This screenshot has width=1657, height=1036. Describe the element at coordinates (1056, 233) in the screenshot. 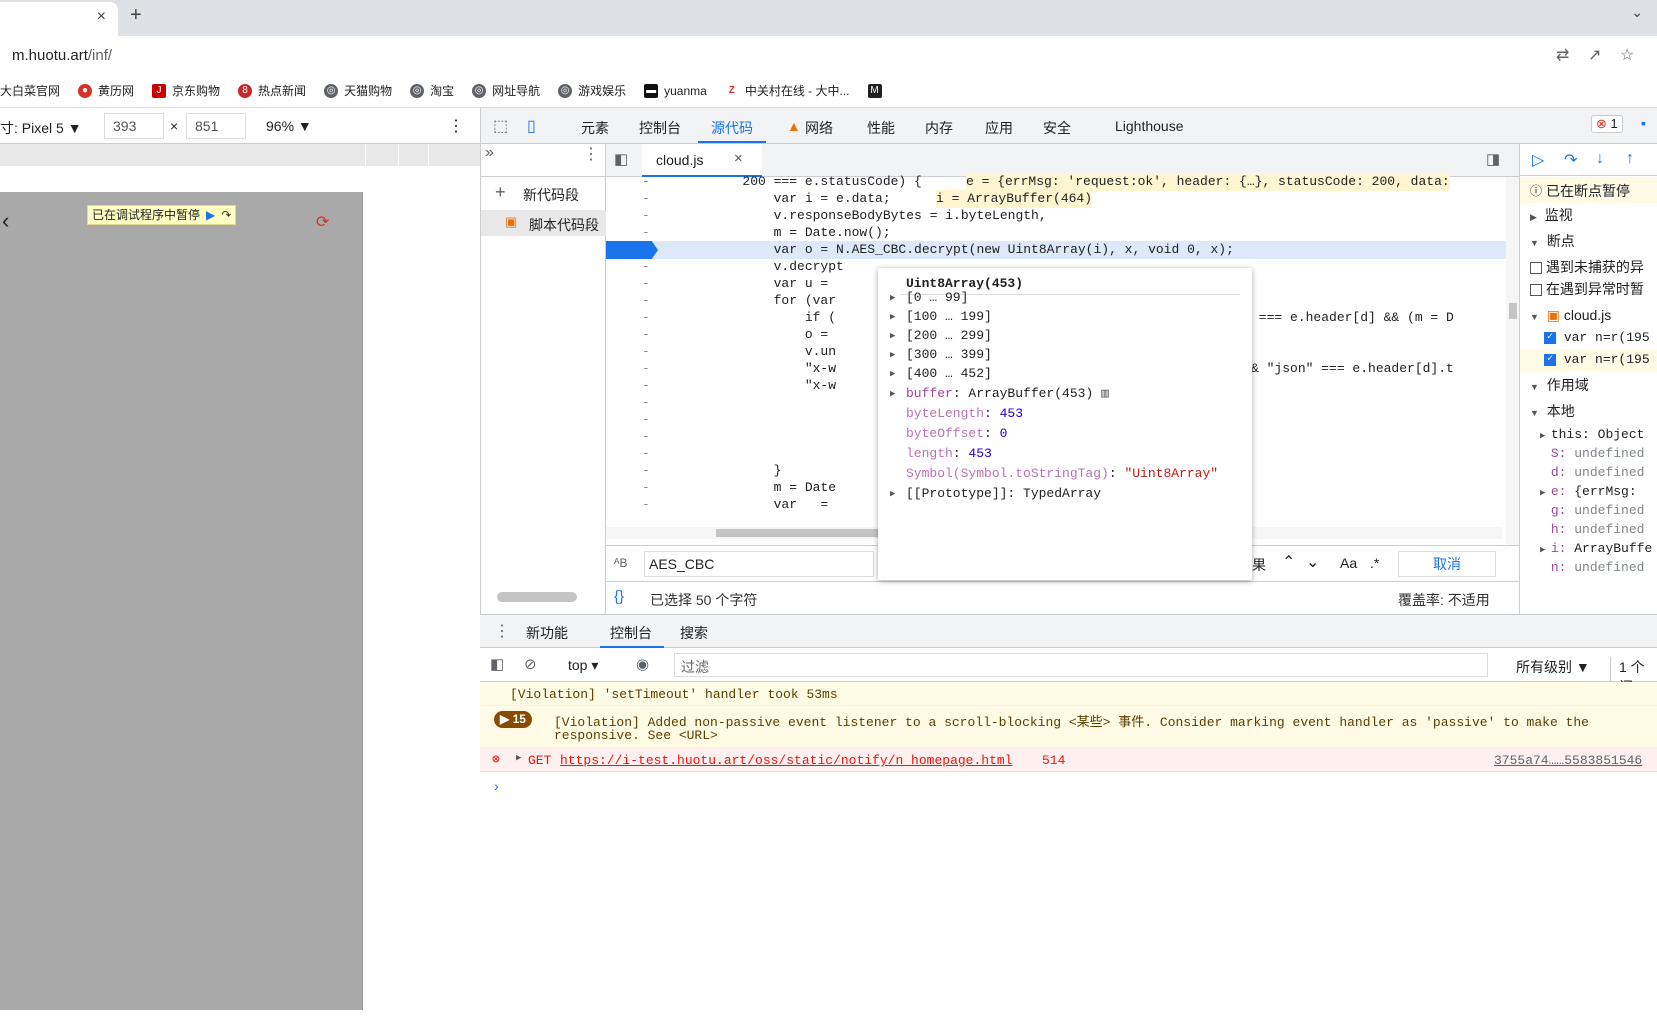

I see `code-line: - m = Date.now();` at that location.